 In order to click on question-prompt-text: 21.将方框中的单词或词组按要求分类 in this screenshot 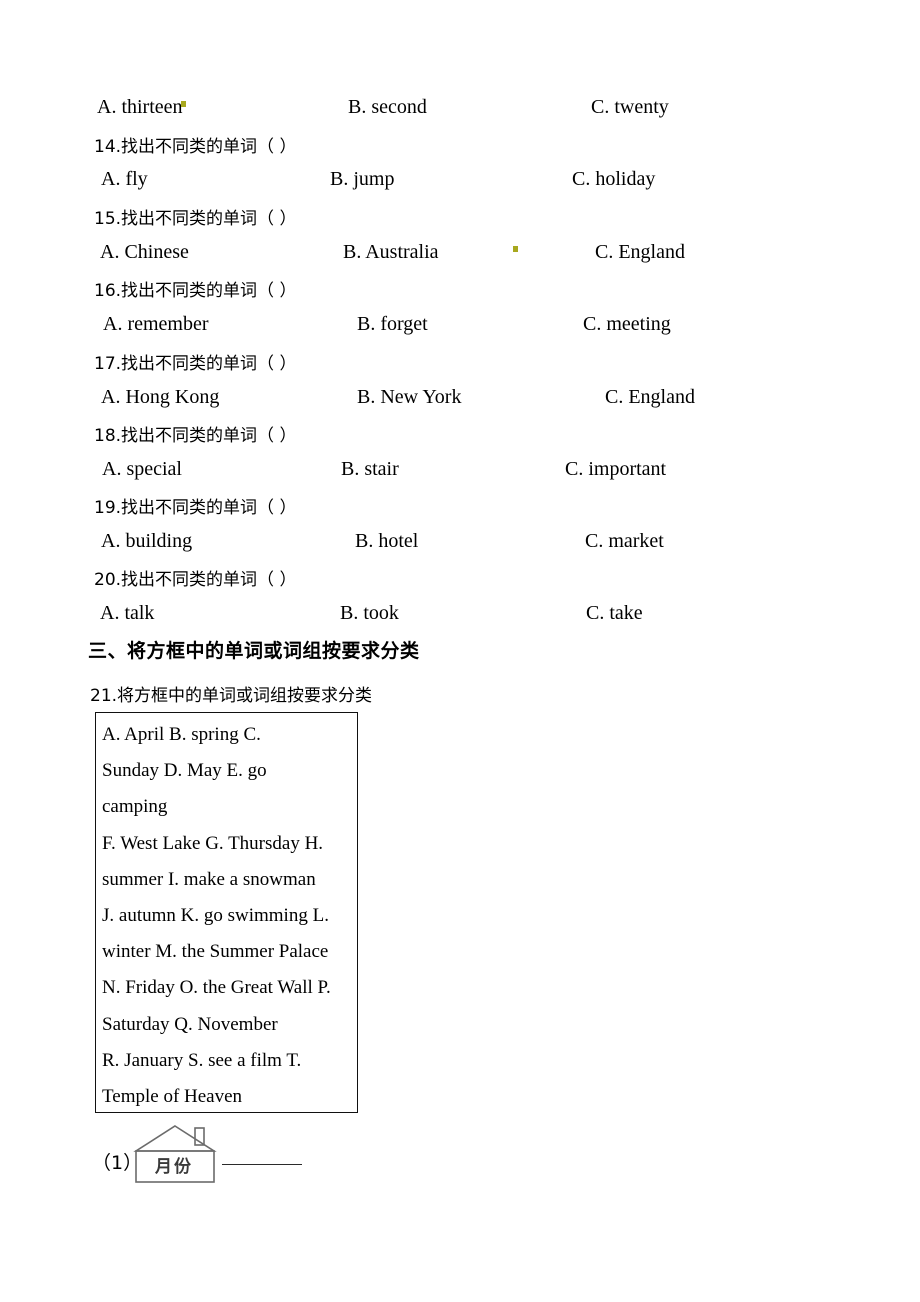, I will do `click(231, 696)`.